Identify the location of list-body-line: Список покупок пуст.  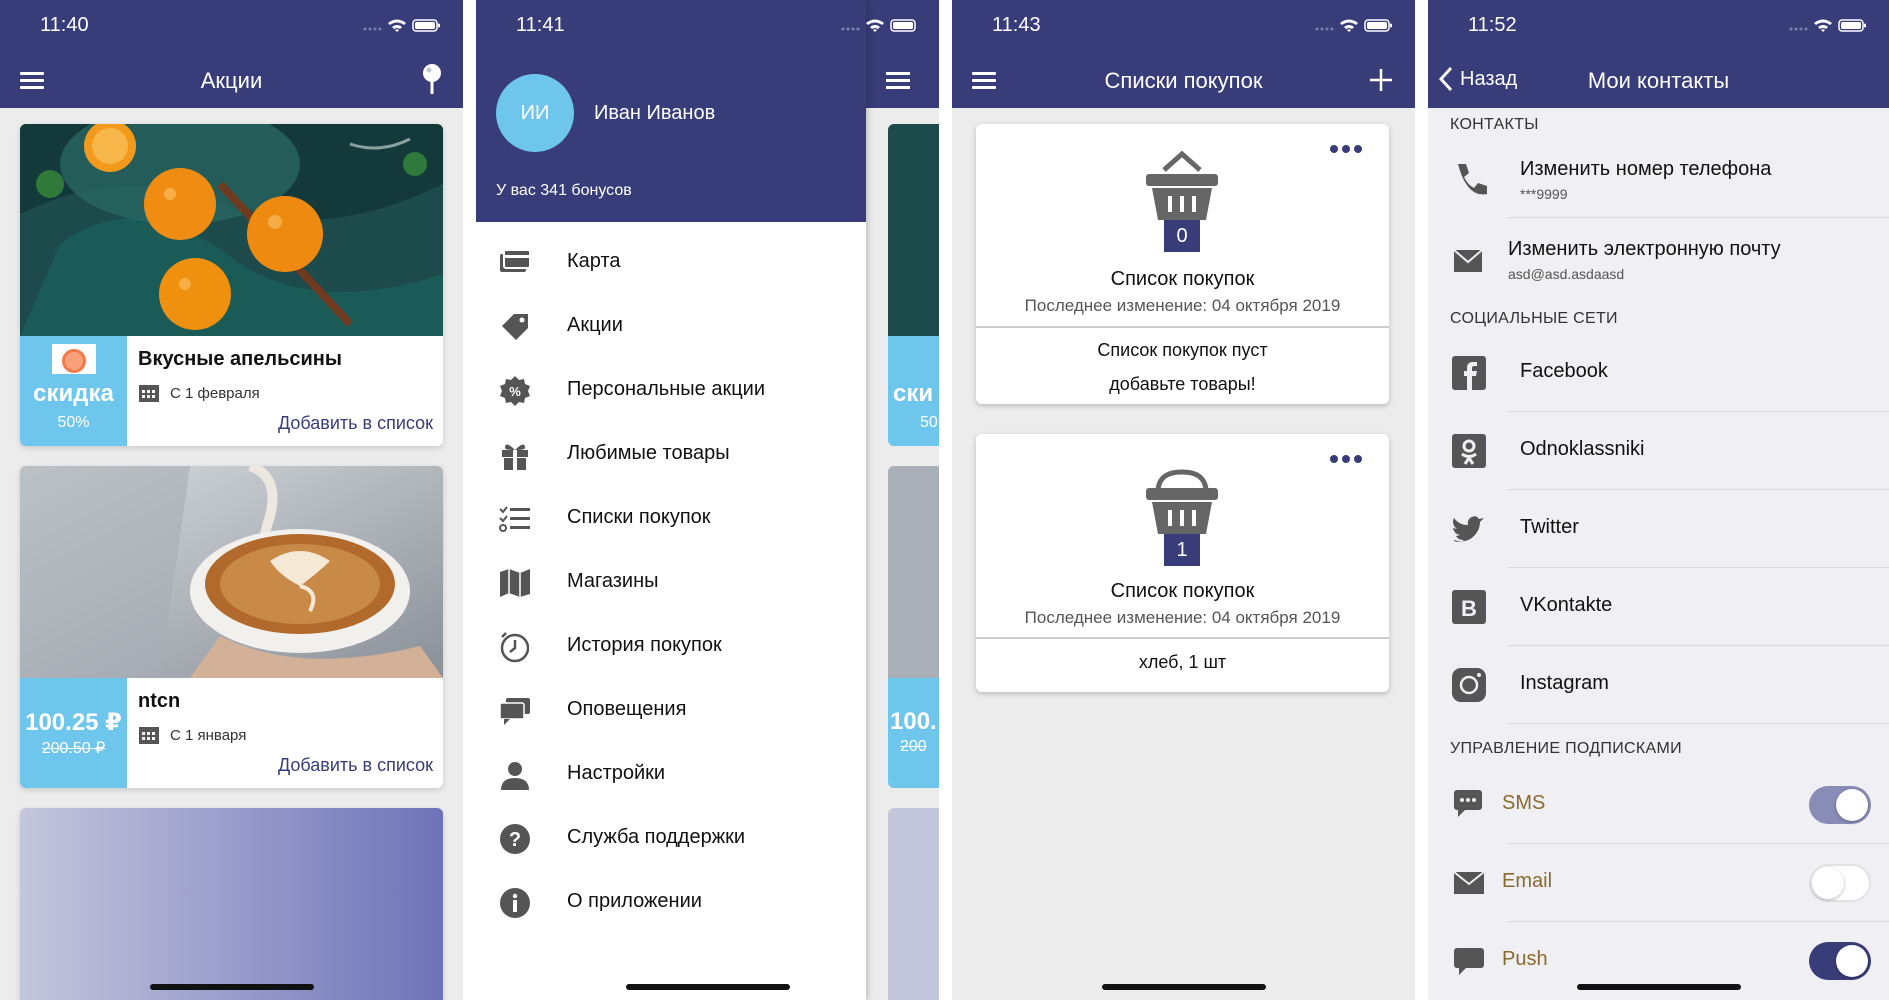
(1182, 350).